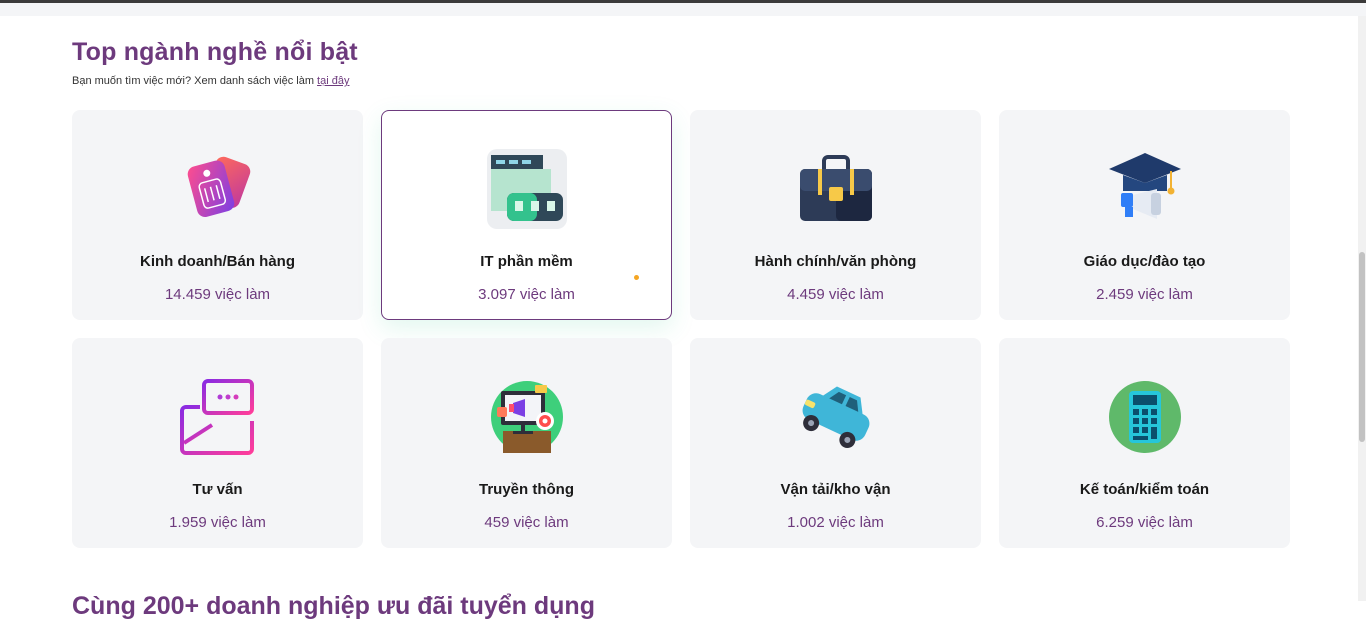  I want to click on car-icon, so click(836, 417).